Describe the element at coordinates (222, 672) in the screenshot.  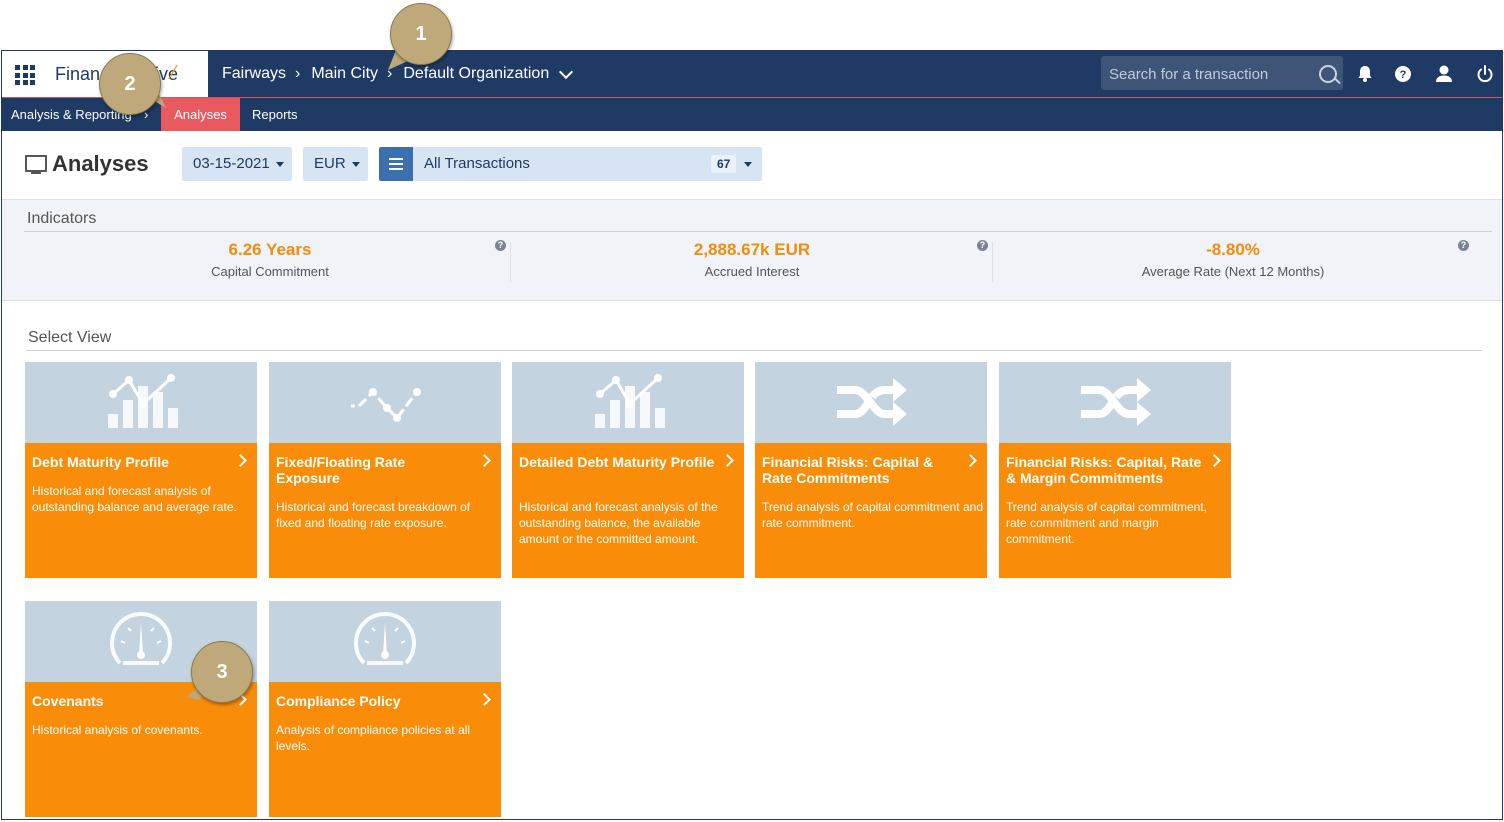
I see `callout-marker-3: 3` at that location.